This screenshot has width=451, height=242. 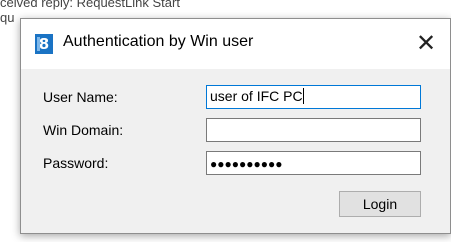 I want to click on dialog-title: Authentication by Win user, so click(x=158, y=41).